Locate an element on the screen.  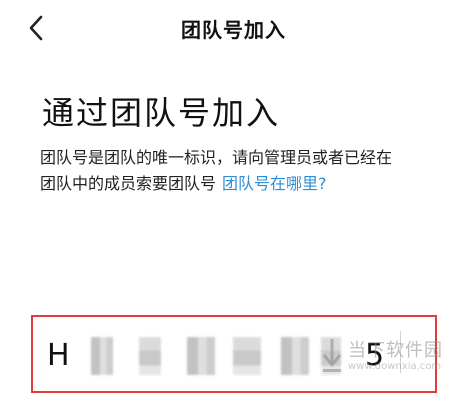
description-line-1: 团队号是团队的唯一标识，请向管理员或者已经在 is located at coordinates (216, 157).